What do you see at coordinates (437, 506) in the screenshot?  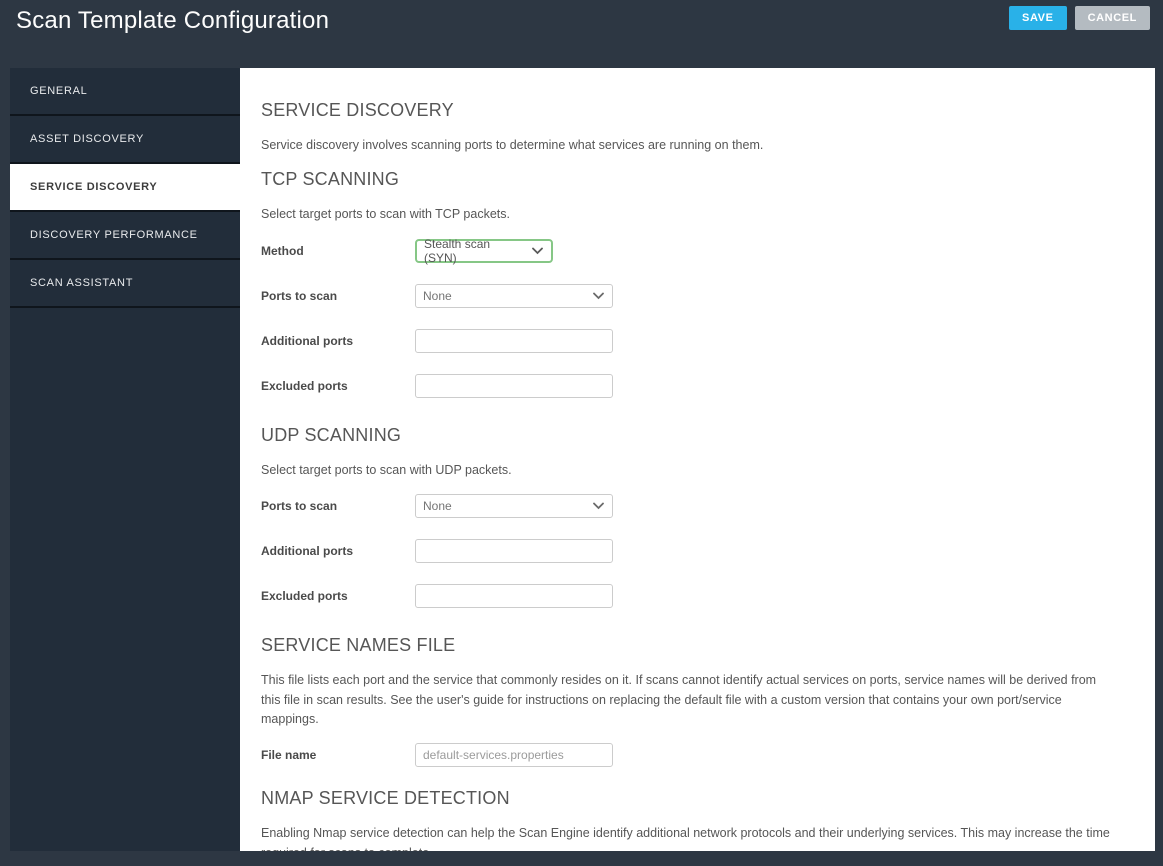 I see `udp-ports-selected-value: None` at bounding box center [437, 506].